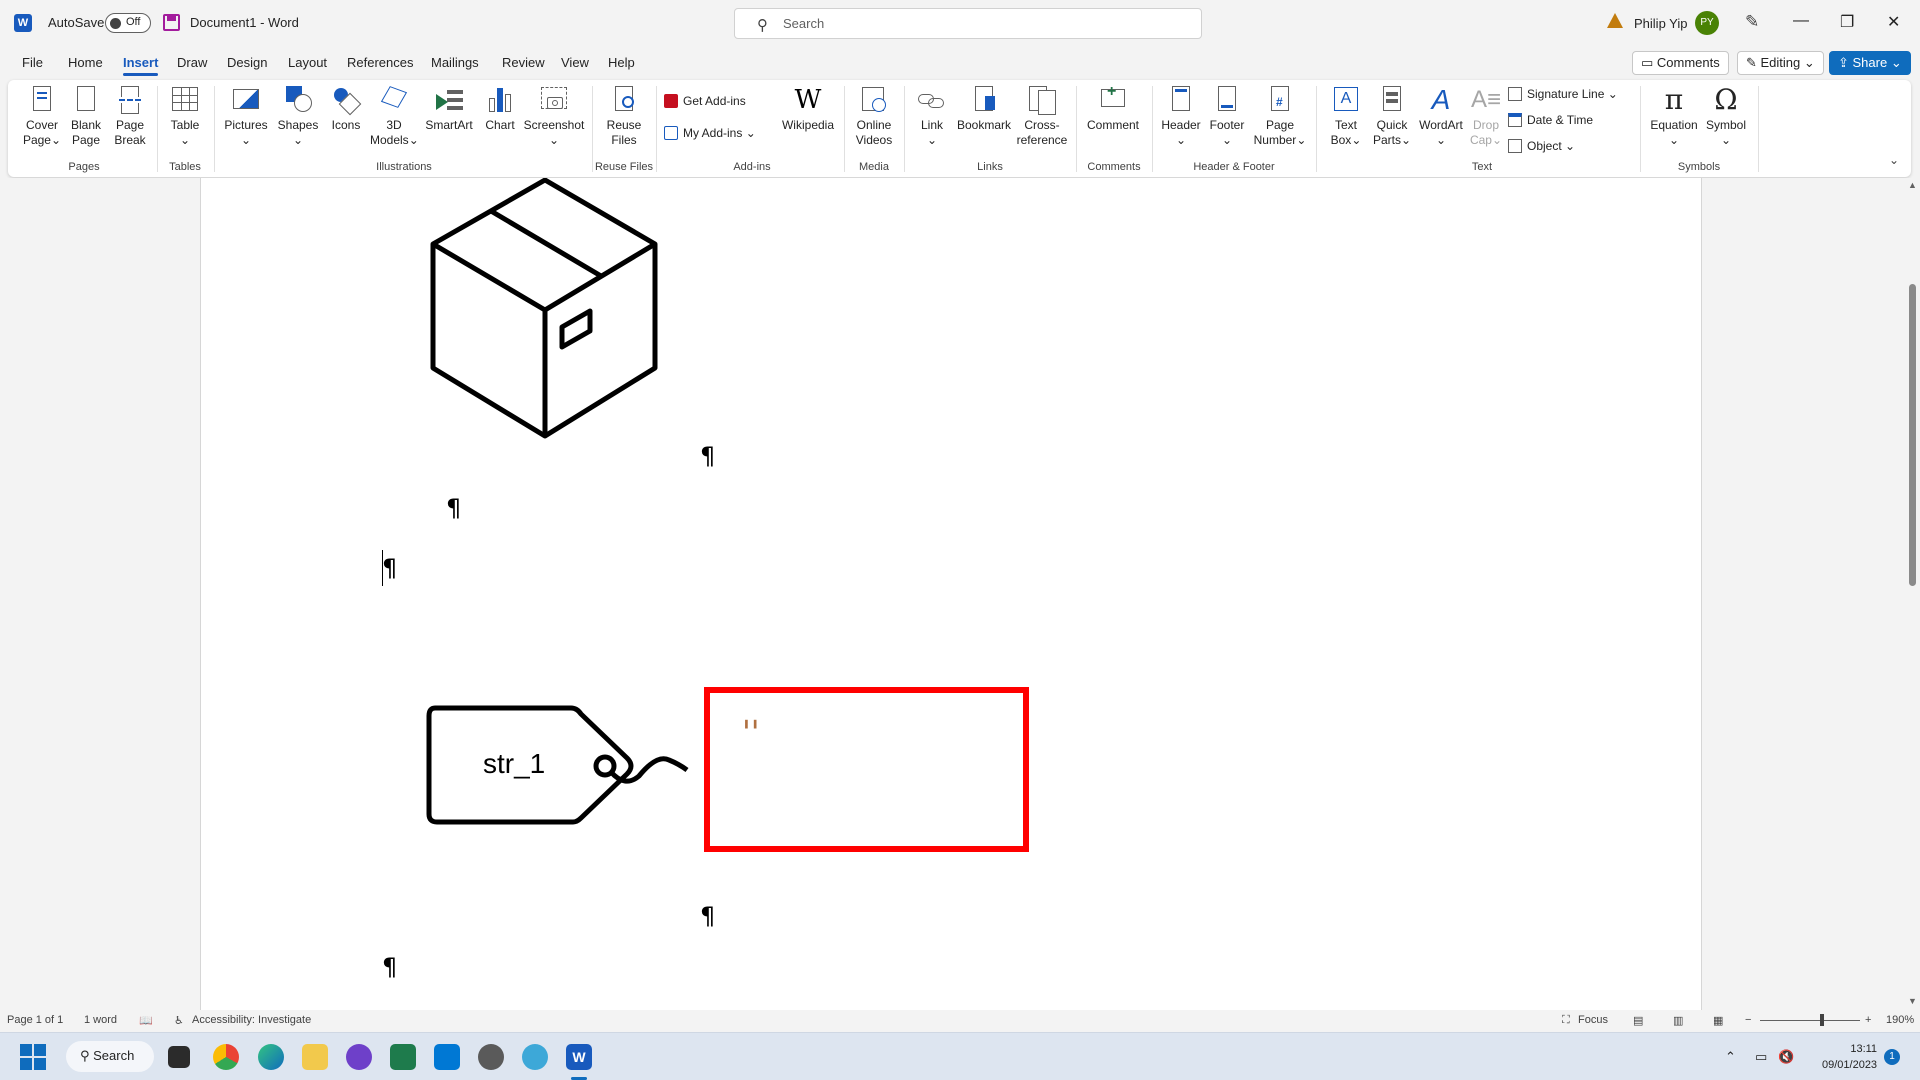  Describe the element at coordinates (244, 22) in the screenshot. I see `document-title: Document1 - Word` at that location.